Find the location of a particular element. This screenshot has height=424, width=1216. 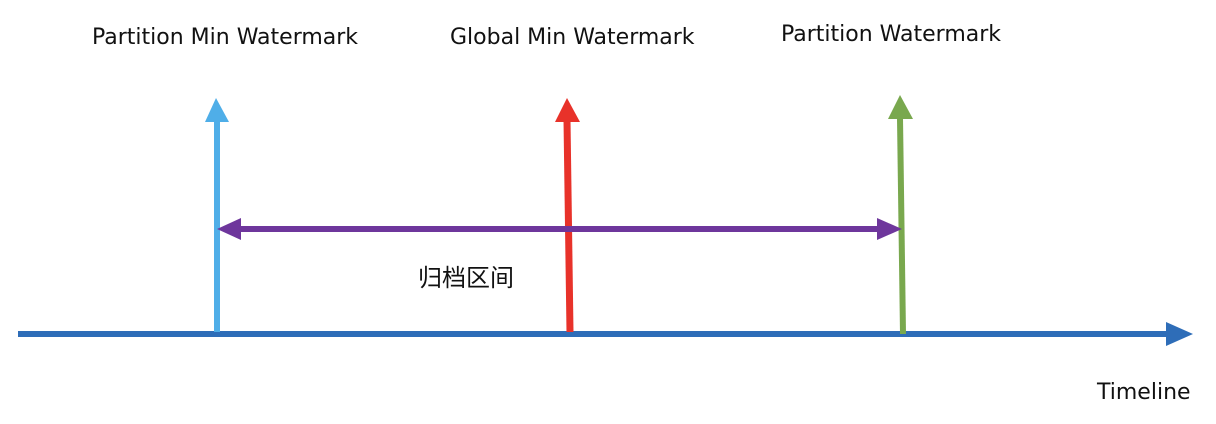

partition-watermark-arrowhead is located at coordinates (900, 107).